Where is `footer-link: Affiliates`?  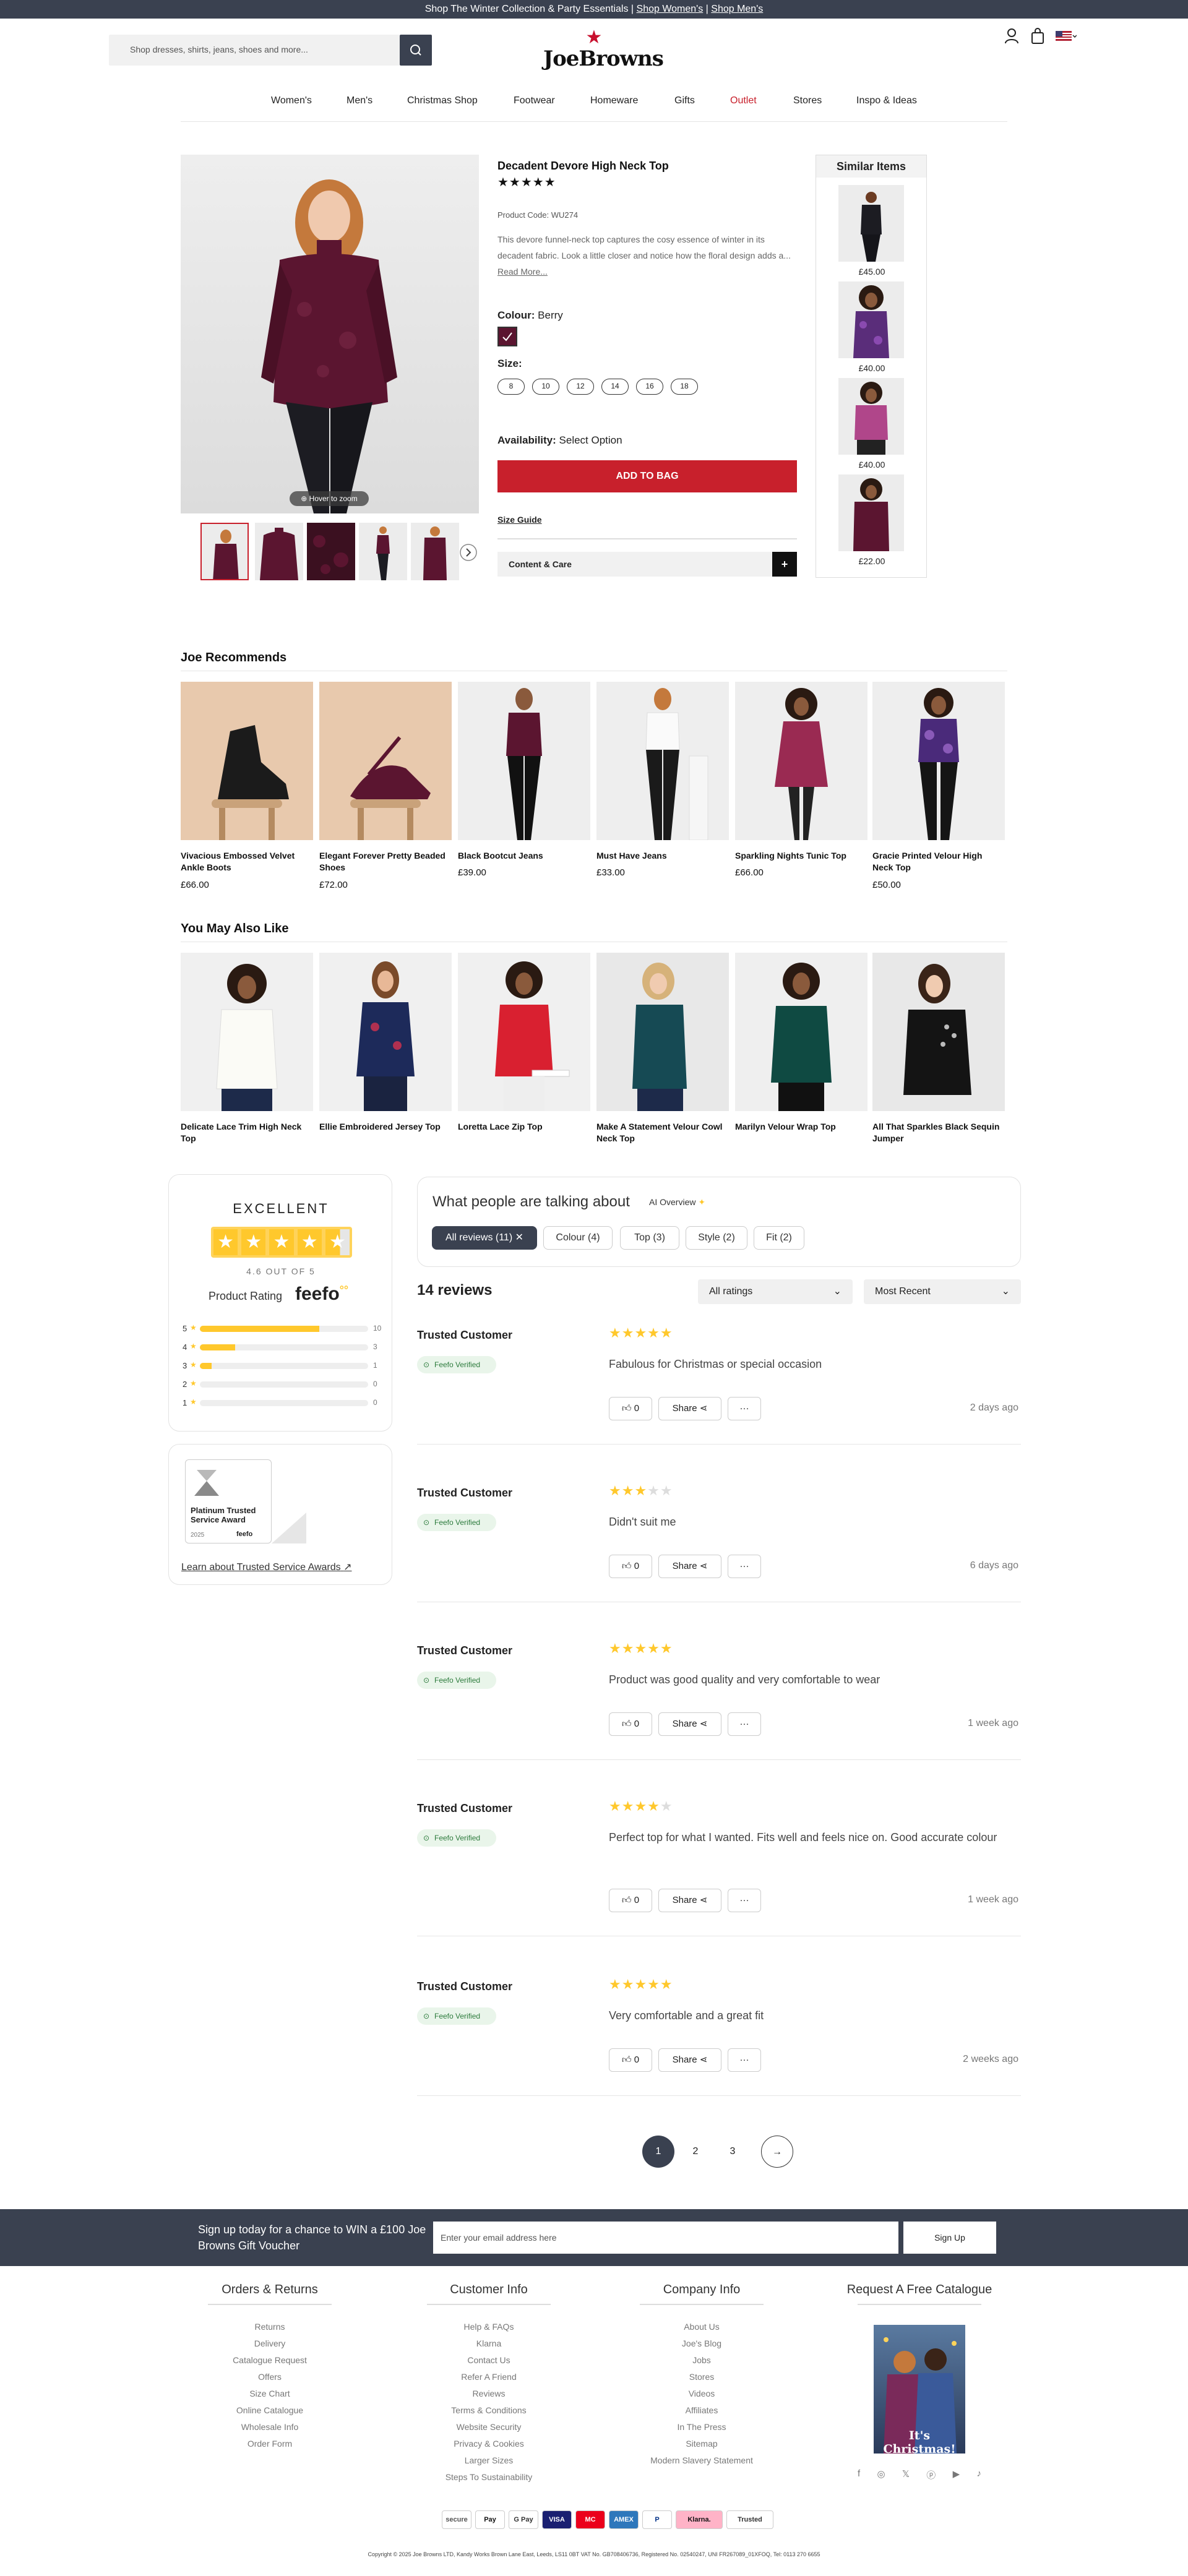
footer-link: Affiliates is located at coordinates (701, 2410).